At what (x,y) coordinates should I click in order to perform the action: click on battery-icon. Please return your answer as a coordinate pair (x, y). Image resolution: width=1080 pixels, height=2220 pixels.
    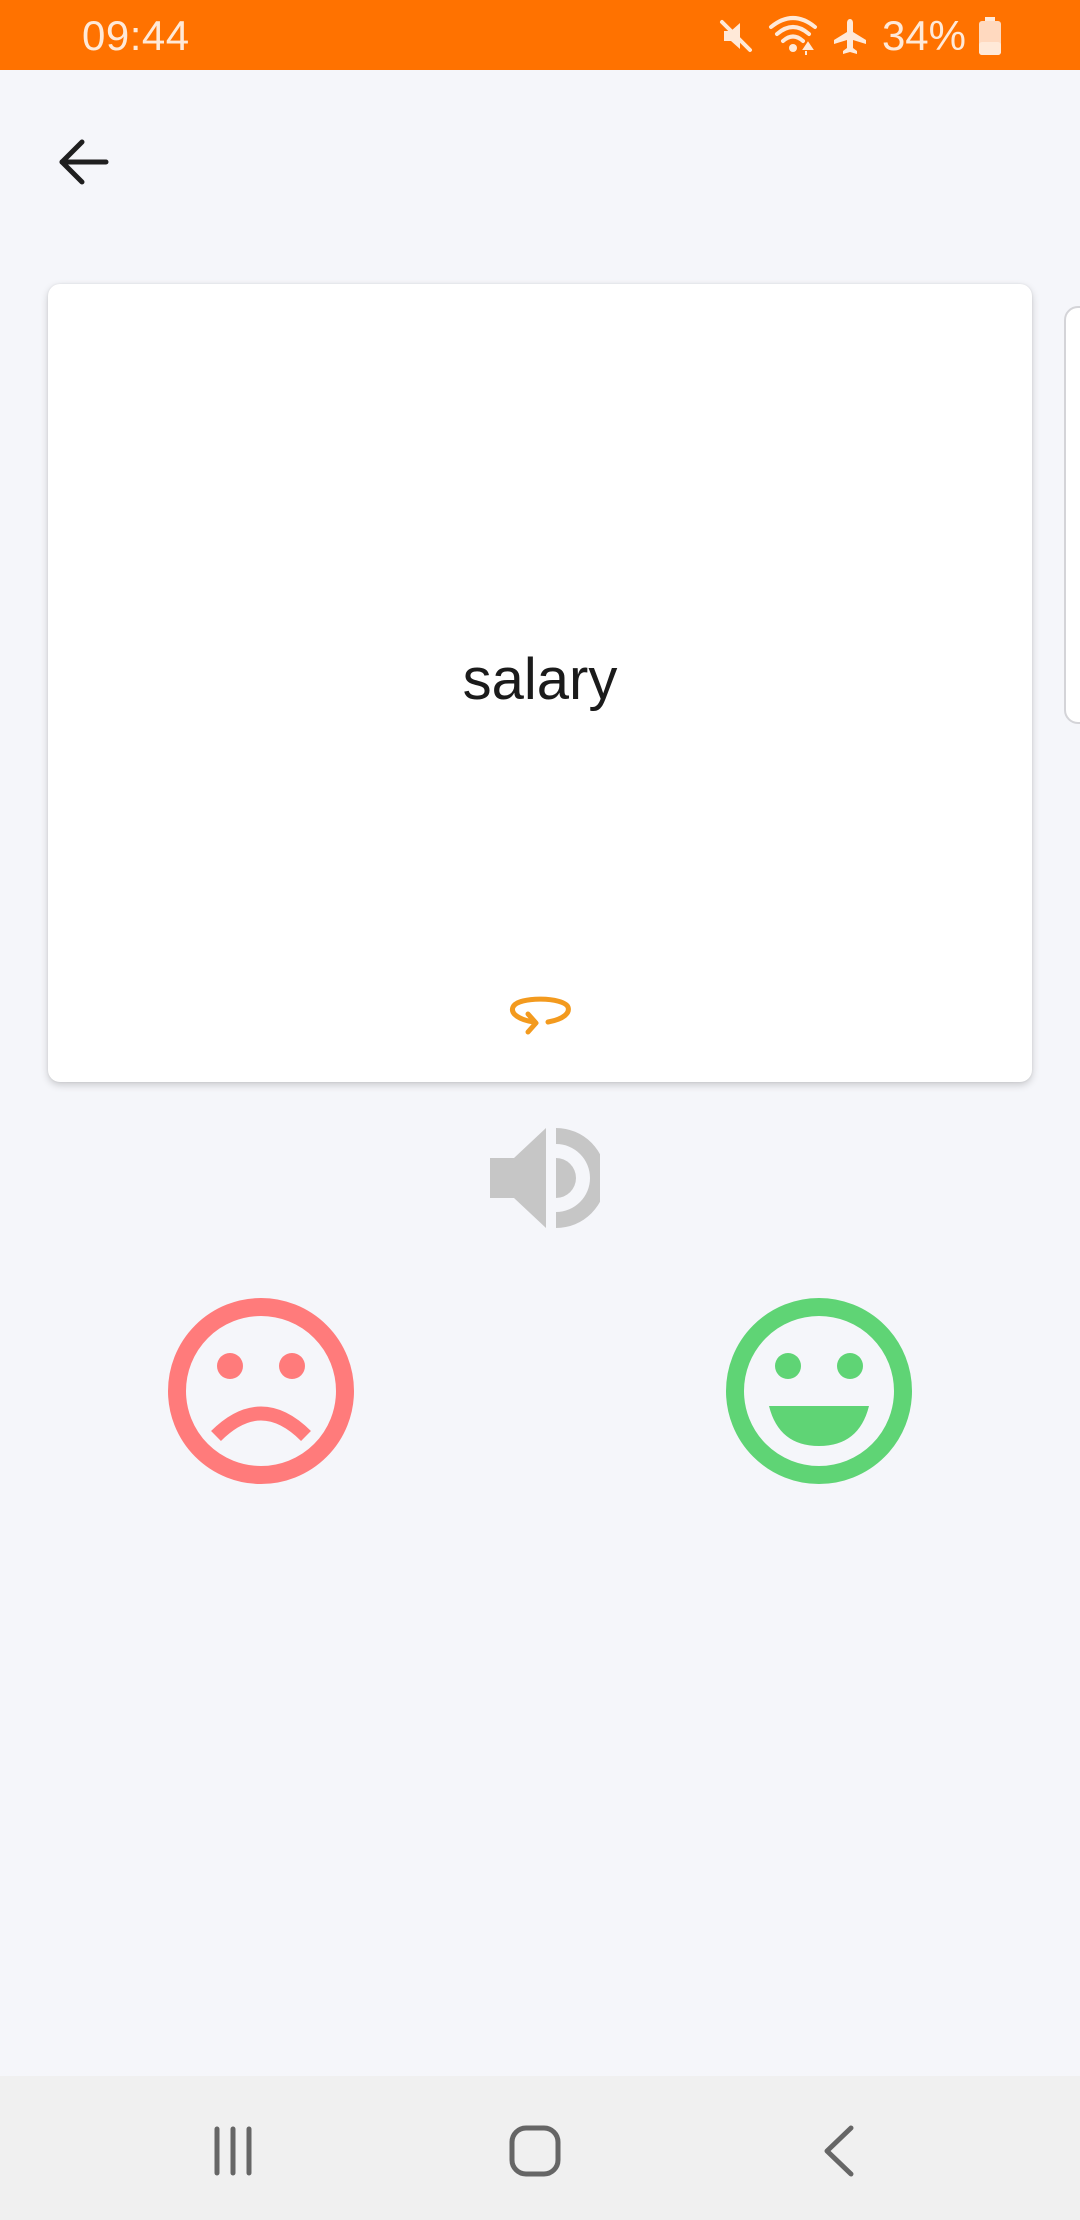
    Looking at the image, I should click on (990, 36).